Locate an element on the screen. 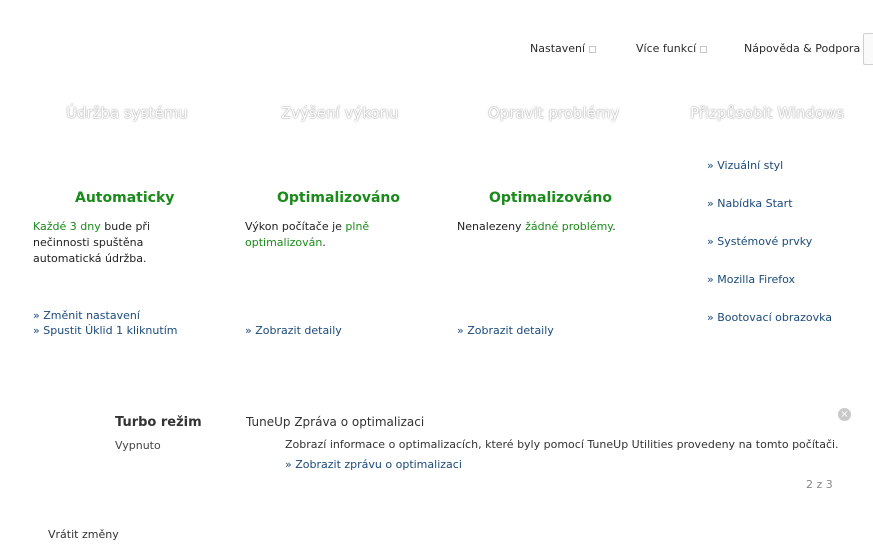  close-icon: × is located at coordinates (844, 414).